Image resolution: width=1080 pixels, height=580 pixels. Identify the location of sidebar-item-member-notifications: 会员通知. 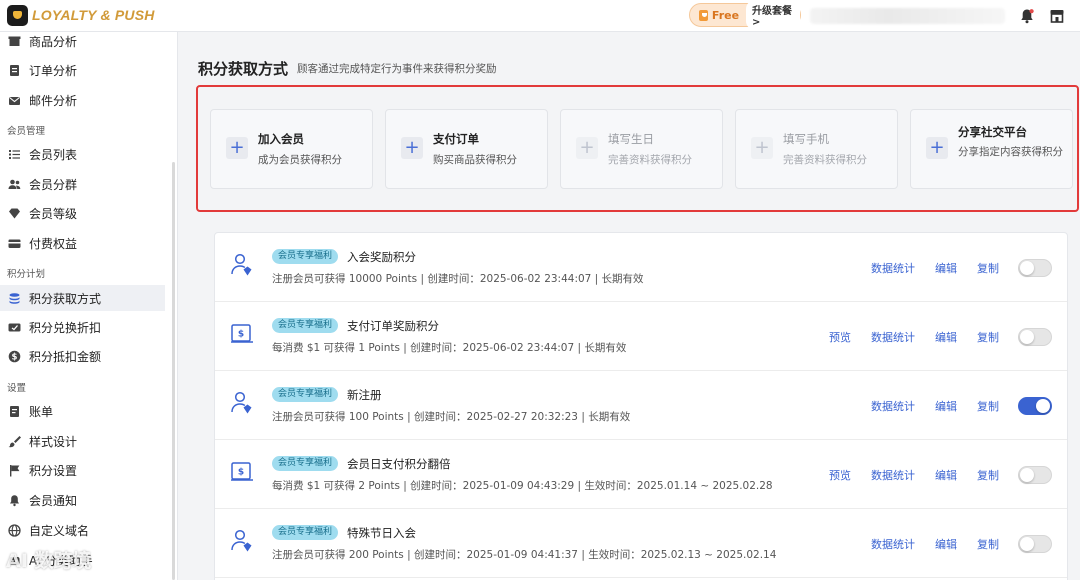
(82, 500).